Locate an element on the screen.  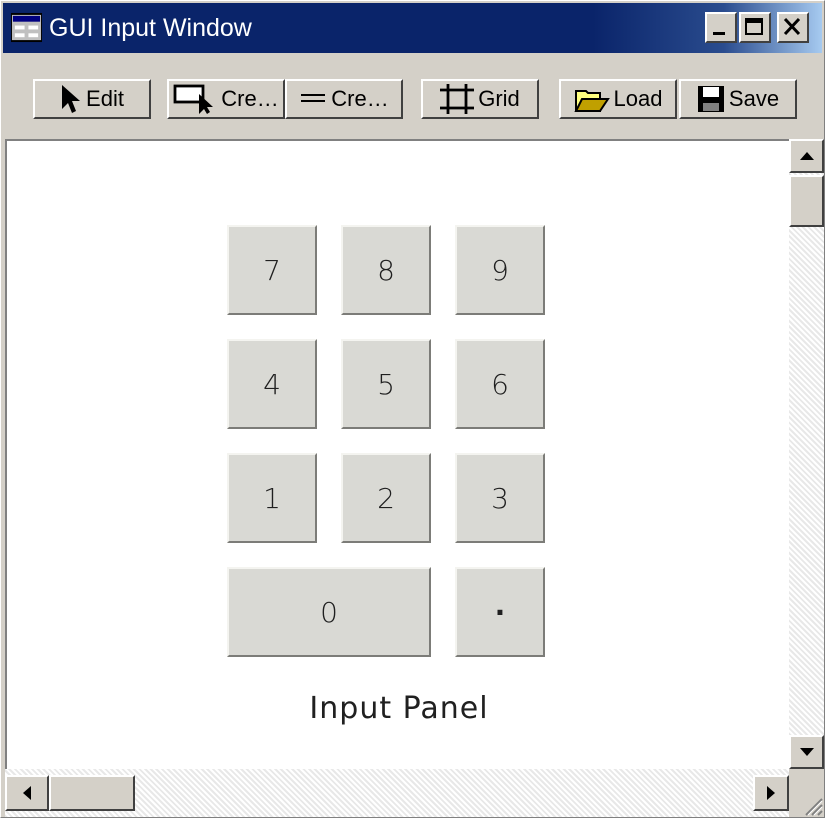
floppy-disk-icon is located at coordinates (710, 99).